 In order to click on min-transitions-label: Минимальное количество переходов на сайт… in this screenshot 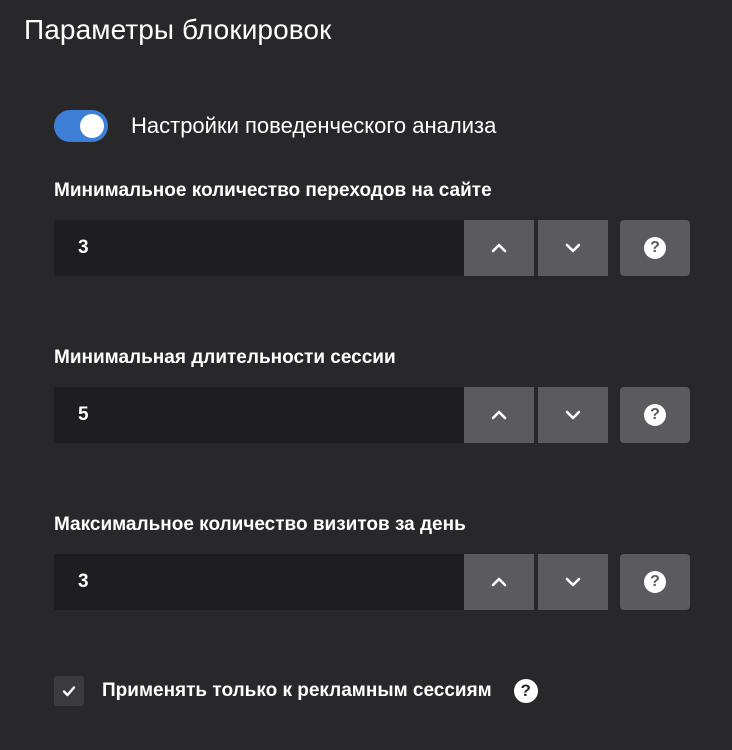, I will do `click(273, 190)`.